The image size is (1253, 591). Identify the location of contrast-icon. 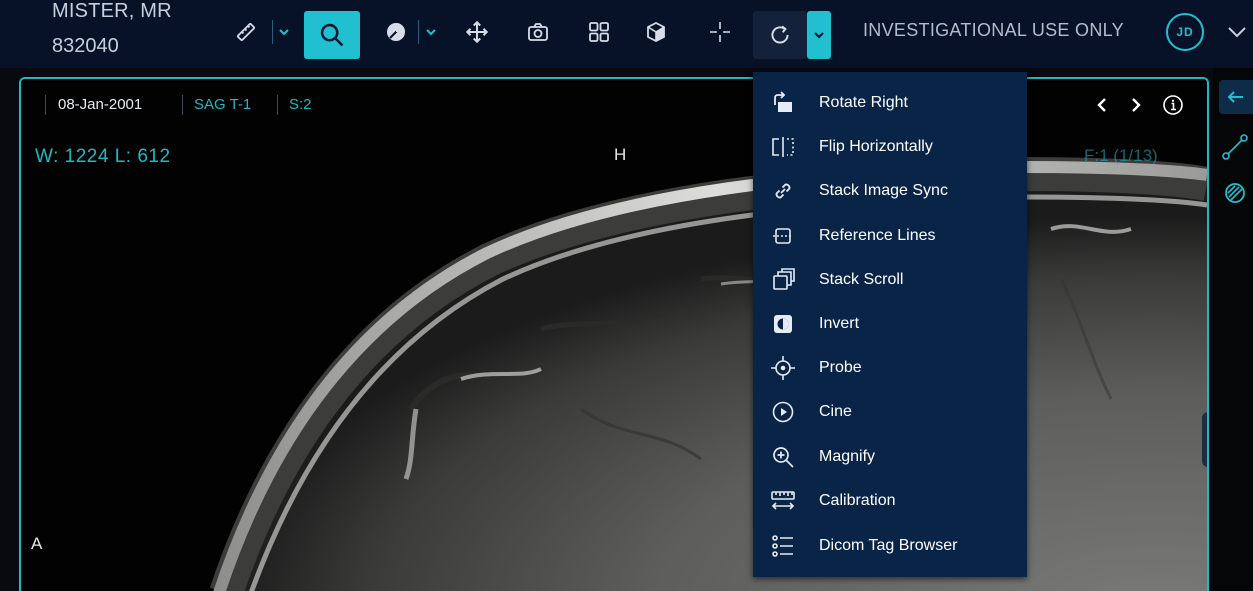
(396, 32).